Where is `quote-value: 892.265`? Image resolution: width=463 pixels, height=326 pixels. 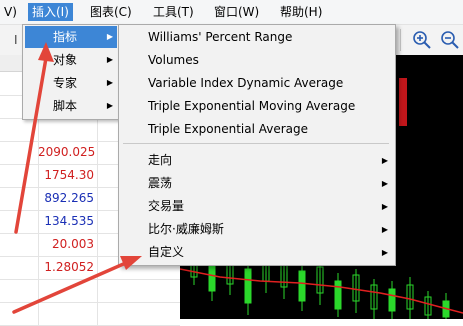 quote-value: 892.265 is located at coordinates (68, 198).